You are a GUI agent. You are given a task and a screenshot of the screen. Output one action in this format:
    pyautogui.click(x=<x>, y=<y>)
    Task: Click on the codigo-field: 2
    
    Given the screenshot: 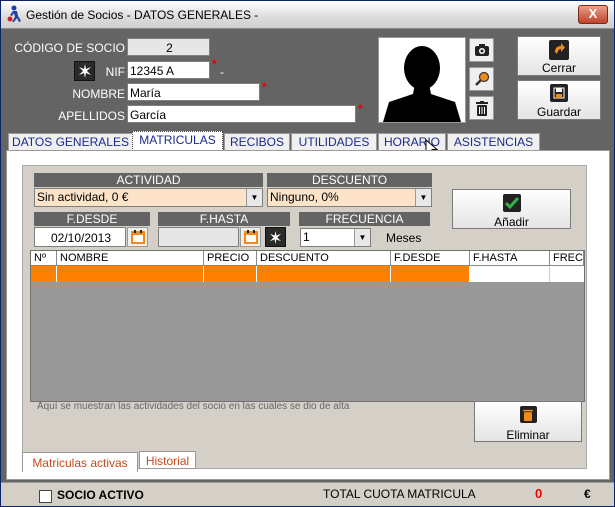 What is the action you would take?
    pyautogui.click(x=168, y=47)
    